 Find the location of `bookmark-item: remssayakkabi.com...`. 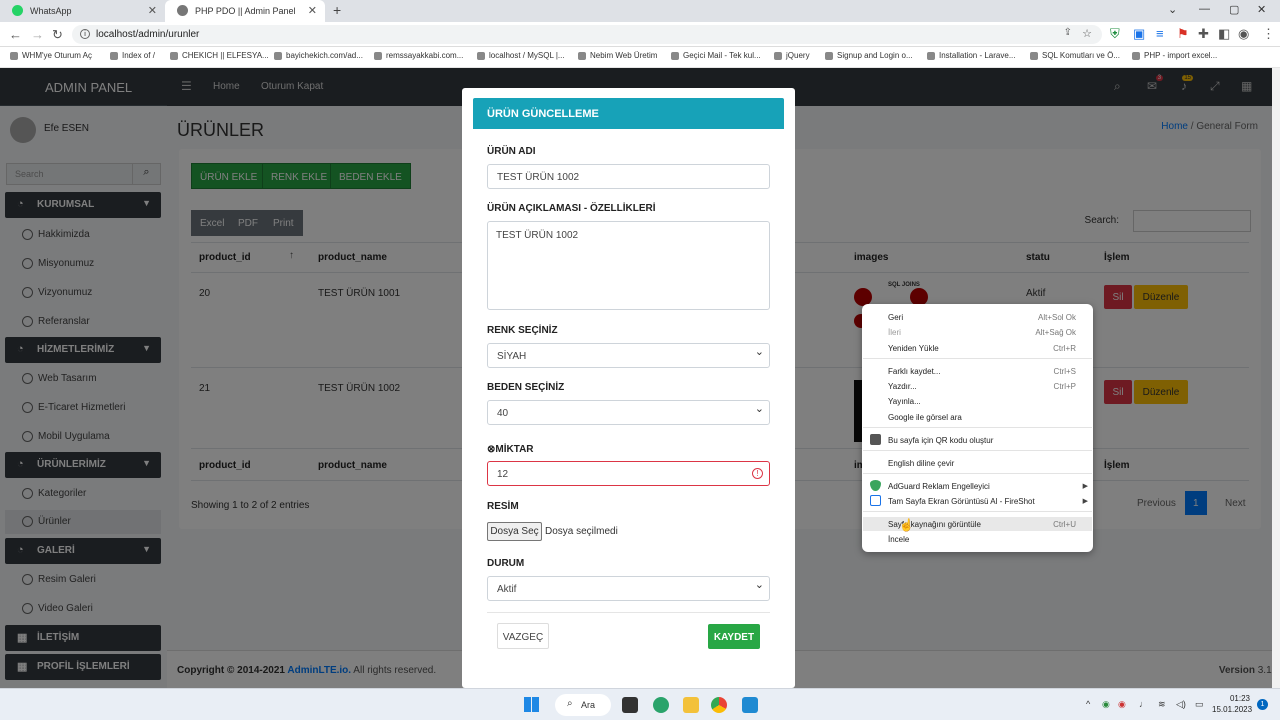

bookmark-item: remssayakkabi.com... is located at coordinates (418, 55).